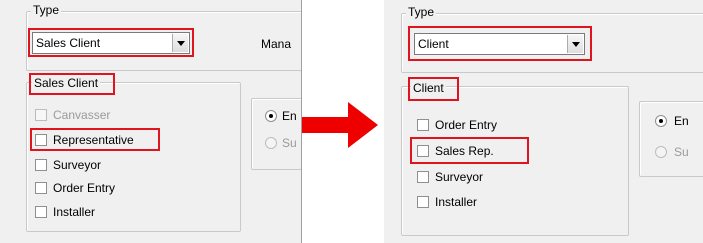 The width and height of the screenshot is (703, 243). What do you see at coordinates (68, 43) in the screenshot?
I see `type-select-value: Sales Client` at bounding box center [68, 43].